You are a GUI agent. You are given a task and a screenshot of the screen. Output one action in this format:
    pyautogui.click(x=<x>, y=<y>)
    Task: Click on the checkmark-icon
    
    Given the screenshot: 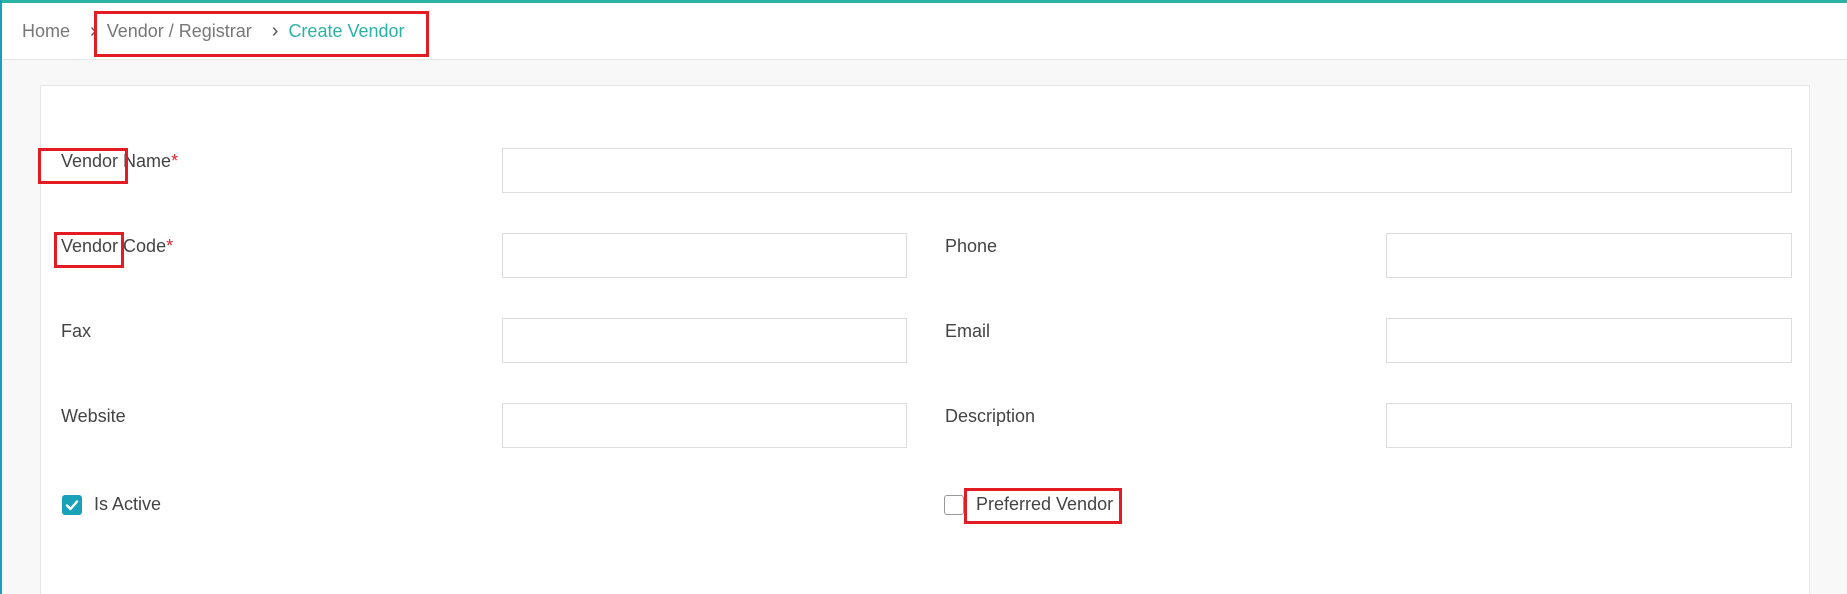 What is the action you would take?
    pyautogui.click(x=72, y=505)
    